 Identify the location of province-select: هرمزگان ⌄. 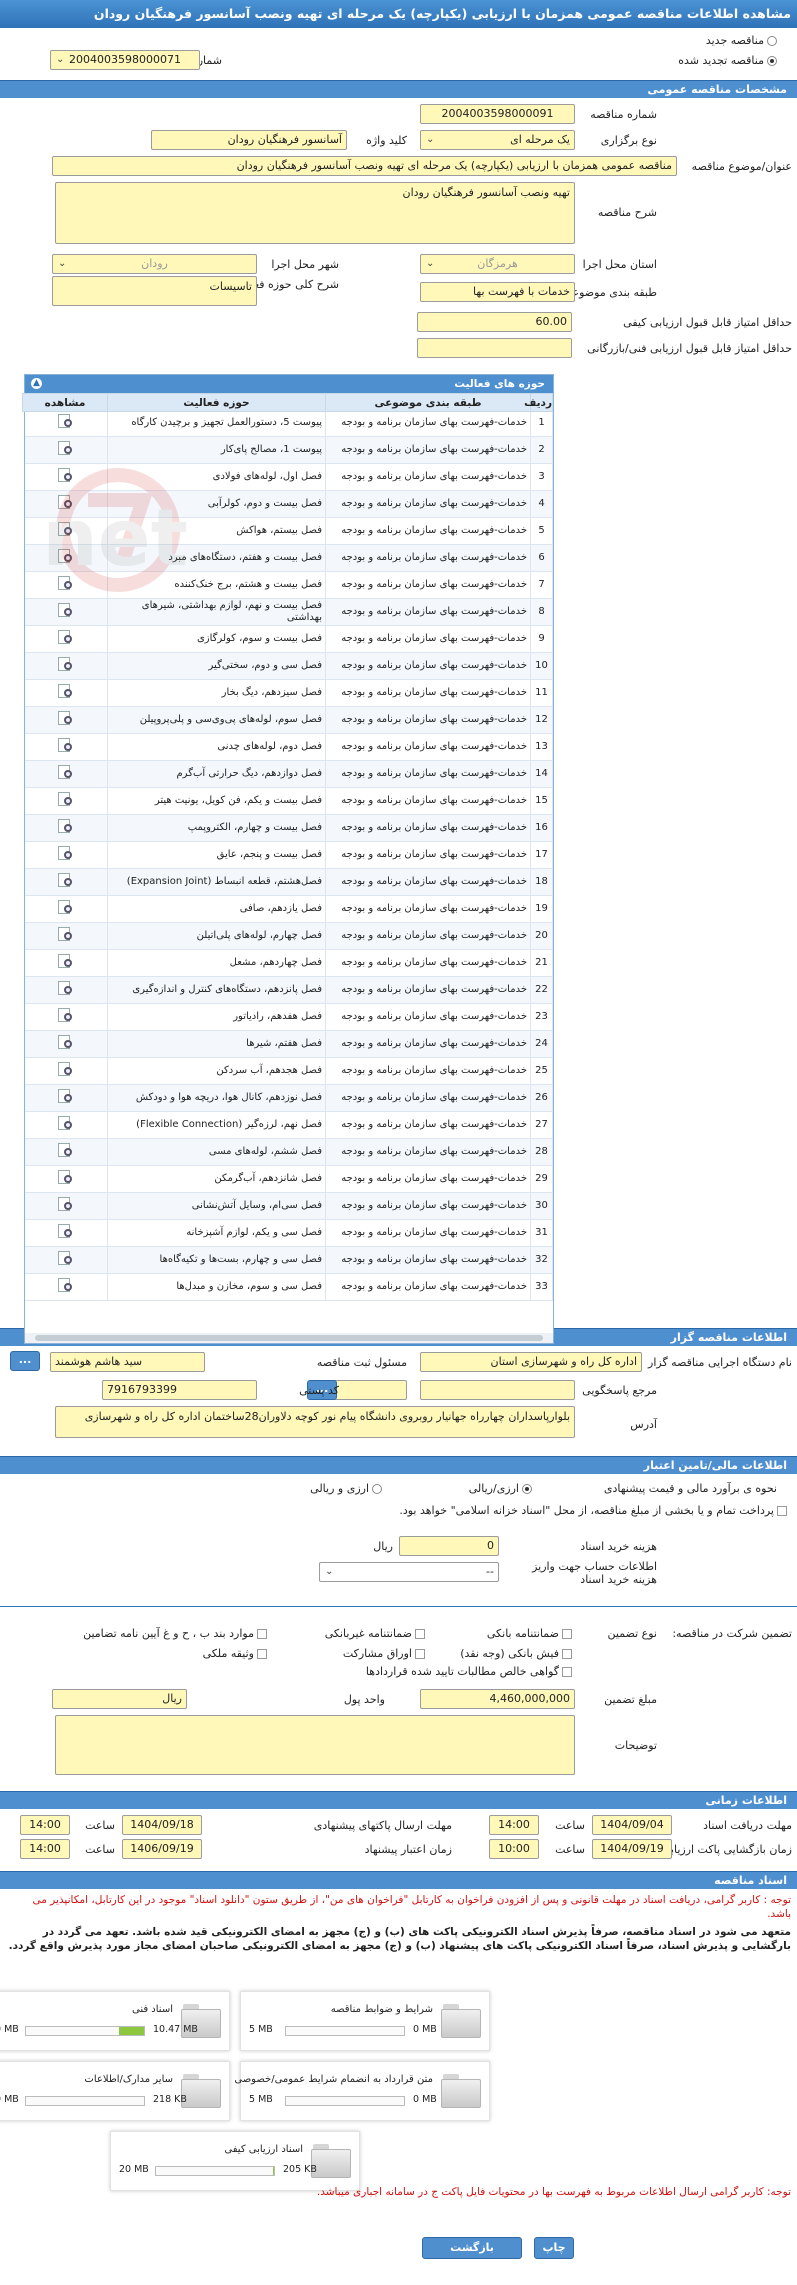
(497, 264).